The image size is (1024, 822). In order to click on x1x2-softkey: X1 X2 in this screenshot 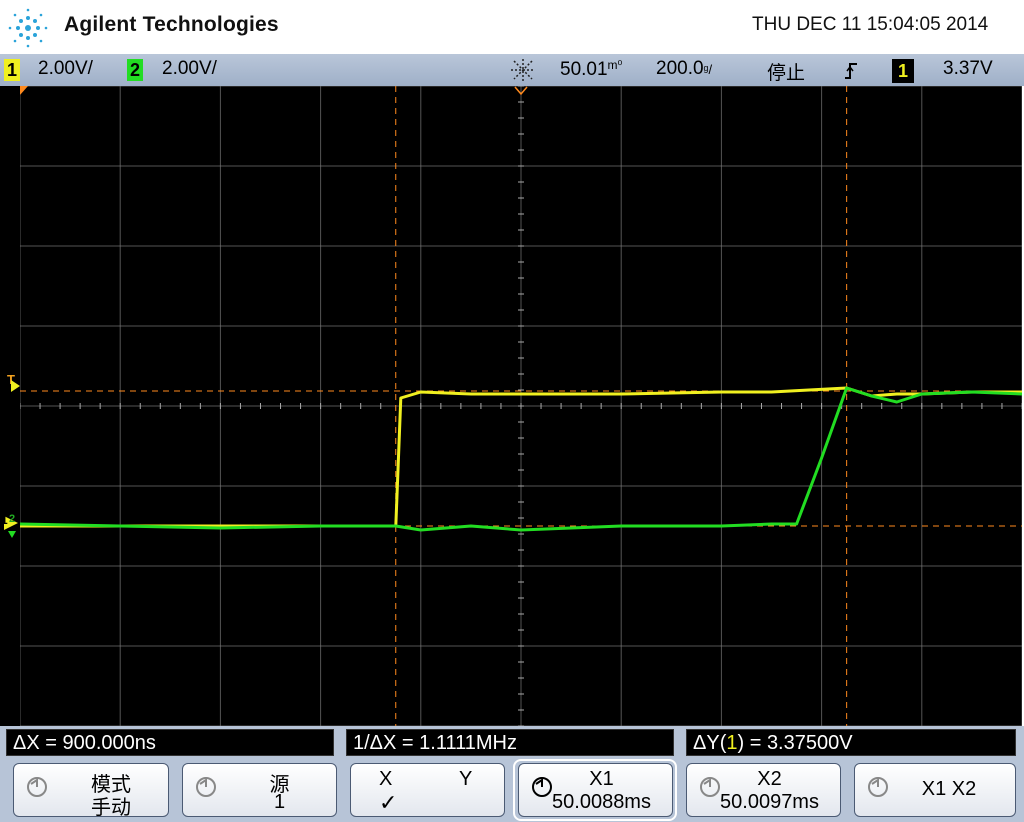, I will do `click(935, 790)`.